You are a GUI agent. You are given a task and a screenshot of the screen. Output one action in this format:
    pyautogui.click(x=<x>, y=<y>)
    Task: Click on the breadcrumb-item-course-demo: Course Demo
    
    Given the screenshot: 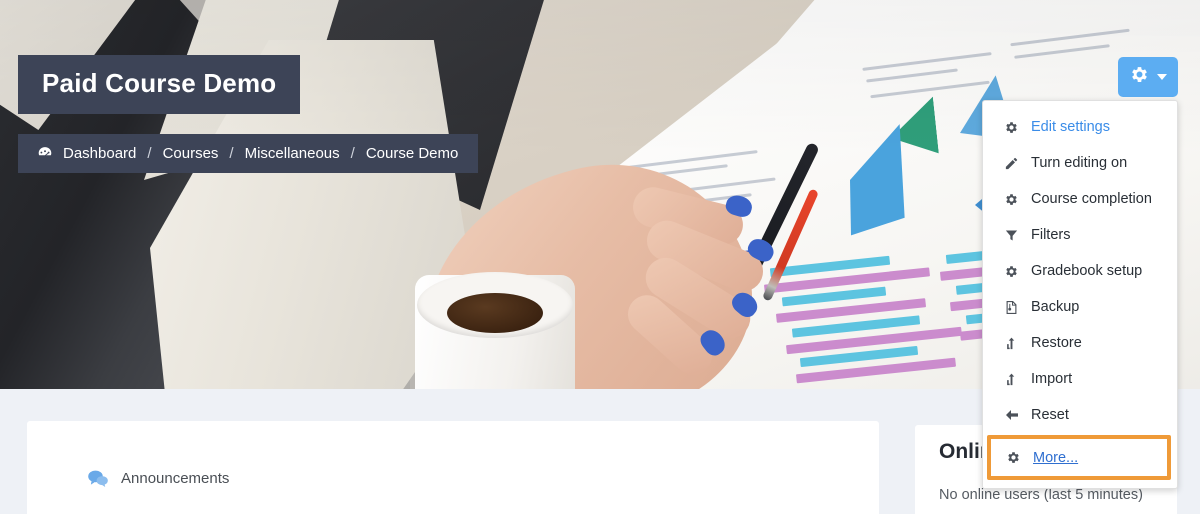 What is the action you would take?
    pyautogui.click(x=412, y=153)
    